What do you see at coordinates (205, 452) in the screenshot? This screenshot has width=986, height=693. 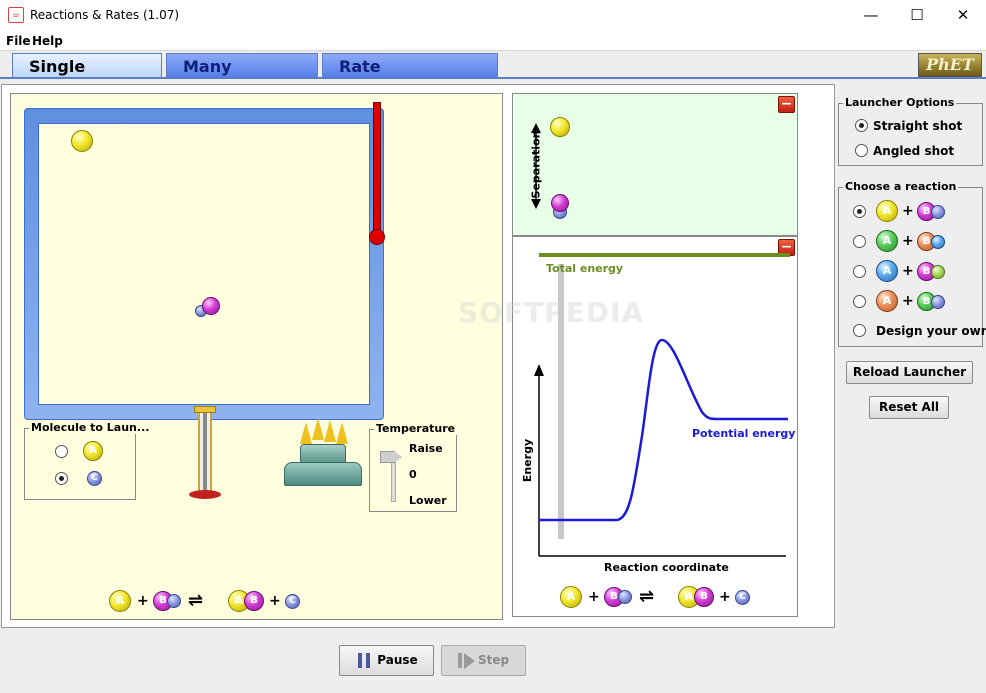 I see `plunger-spring` at bounding box center [205, 452].